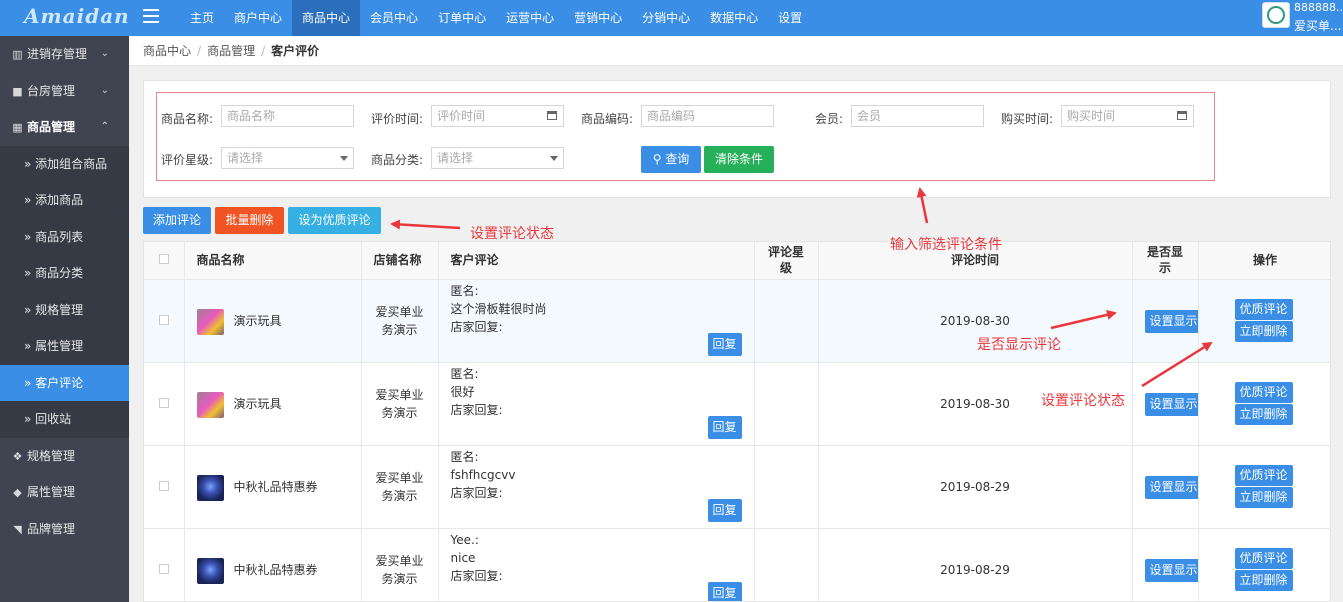  I want to click on annotation-set-status-top: 设置评论状态, so click(512, 234).